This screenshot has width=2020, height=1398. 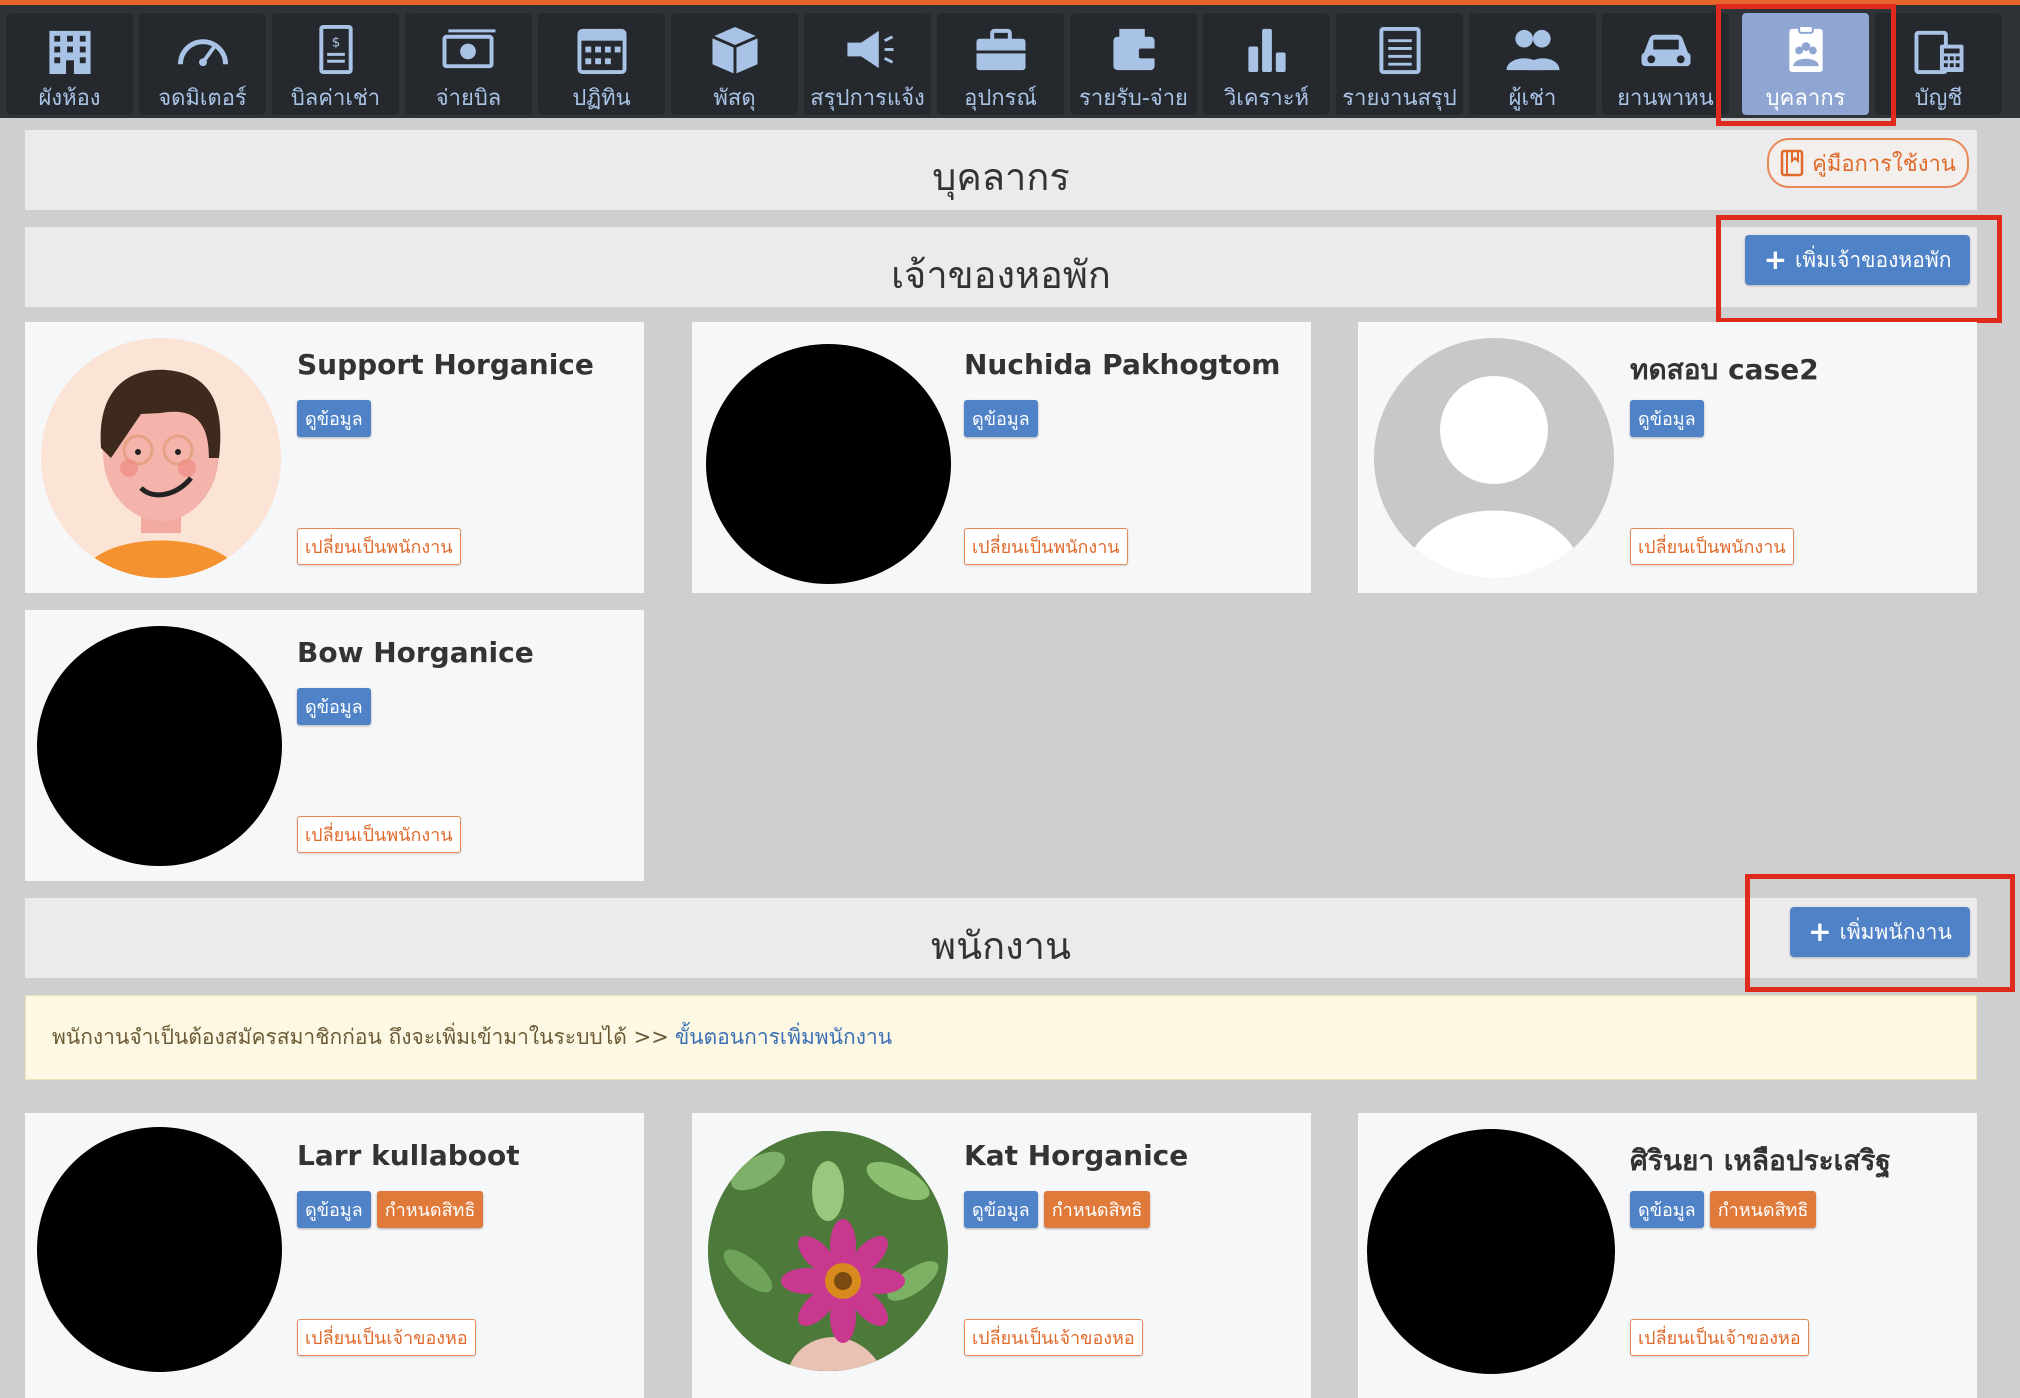 What do you see at coordinates (1792, 163) in the screenshot?
I see `book-icon` at bounding box center [1792, 163].